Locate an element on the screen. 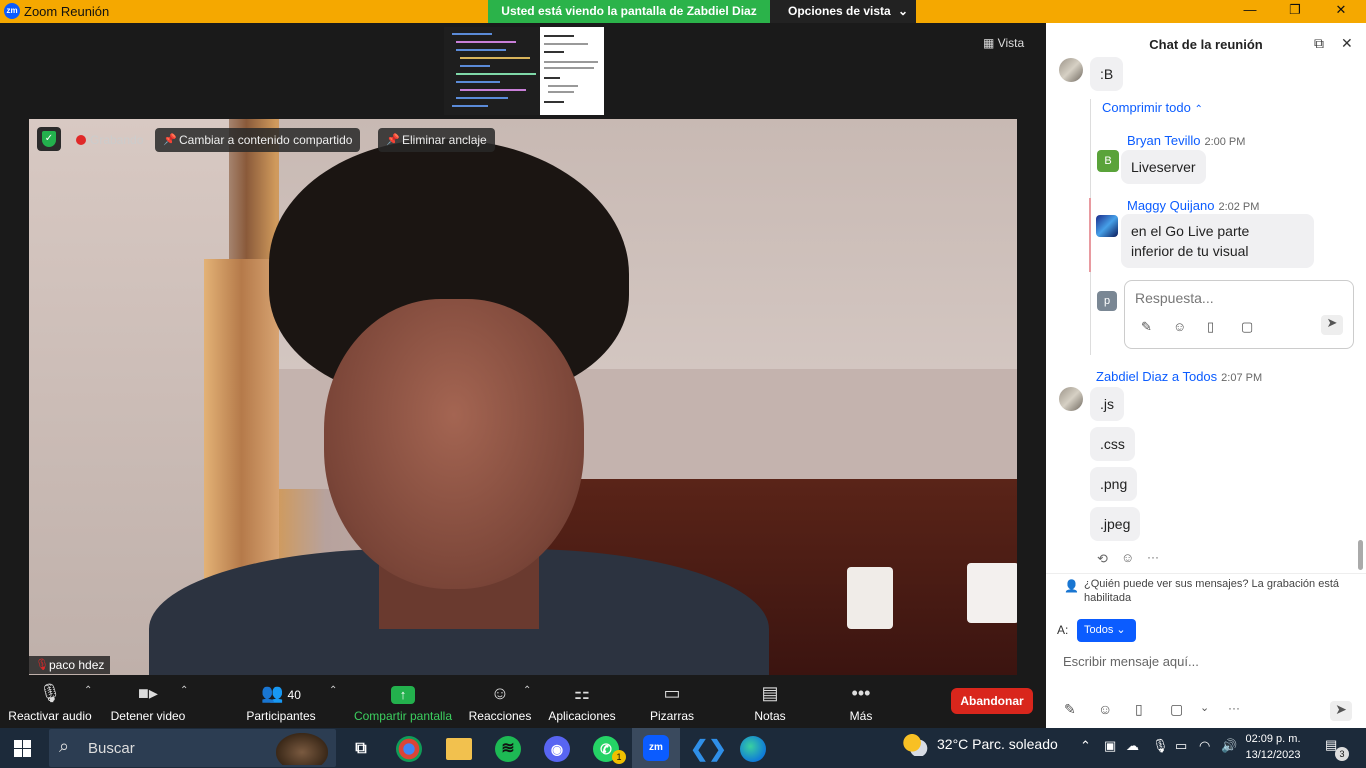 The width and height of the screenshot is (1366, 768). leave-button: Abandonar is located at coordinates (992, 701).